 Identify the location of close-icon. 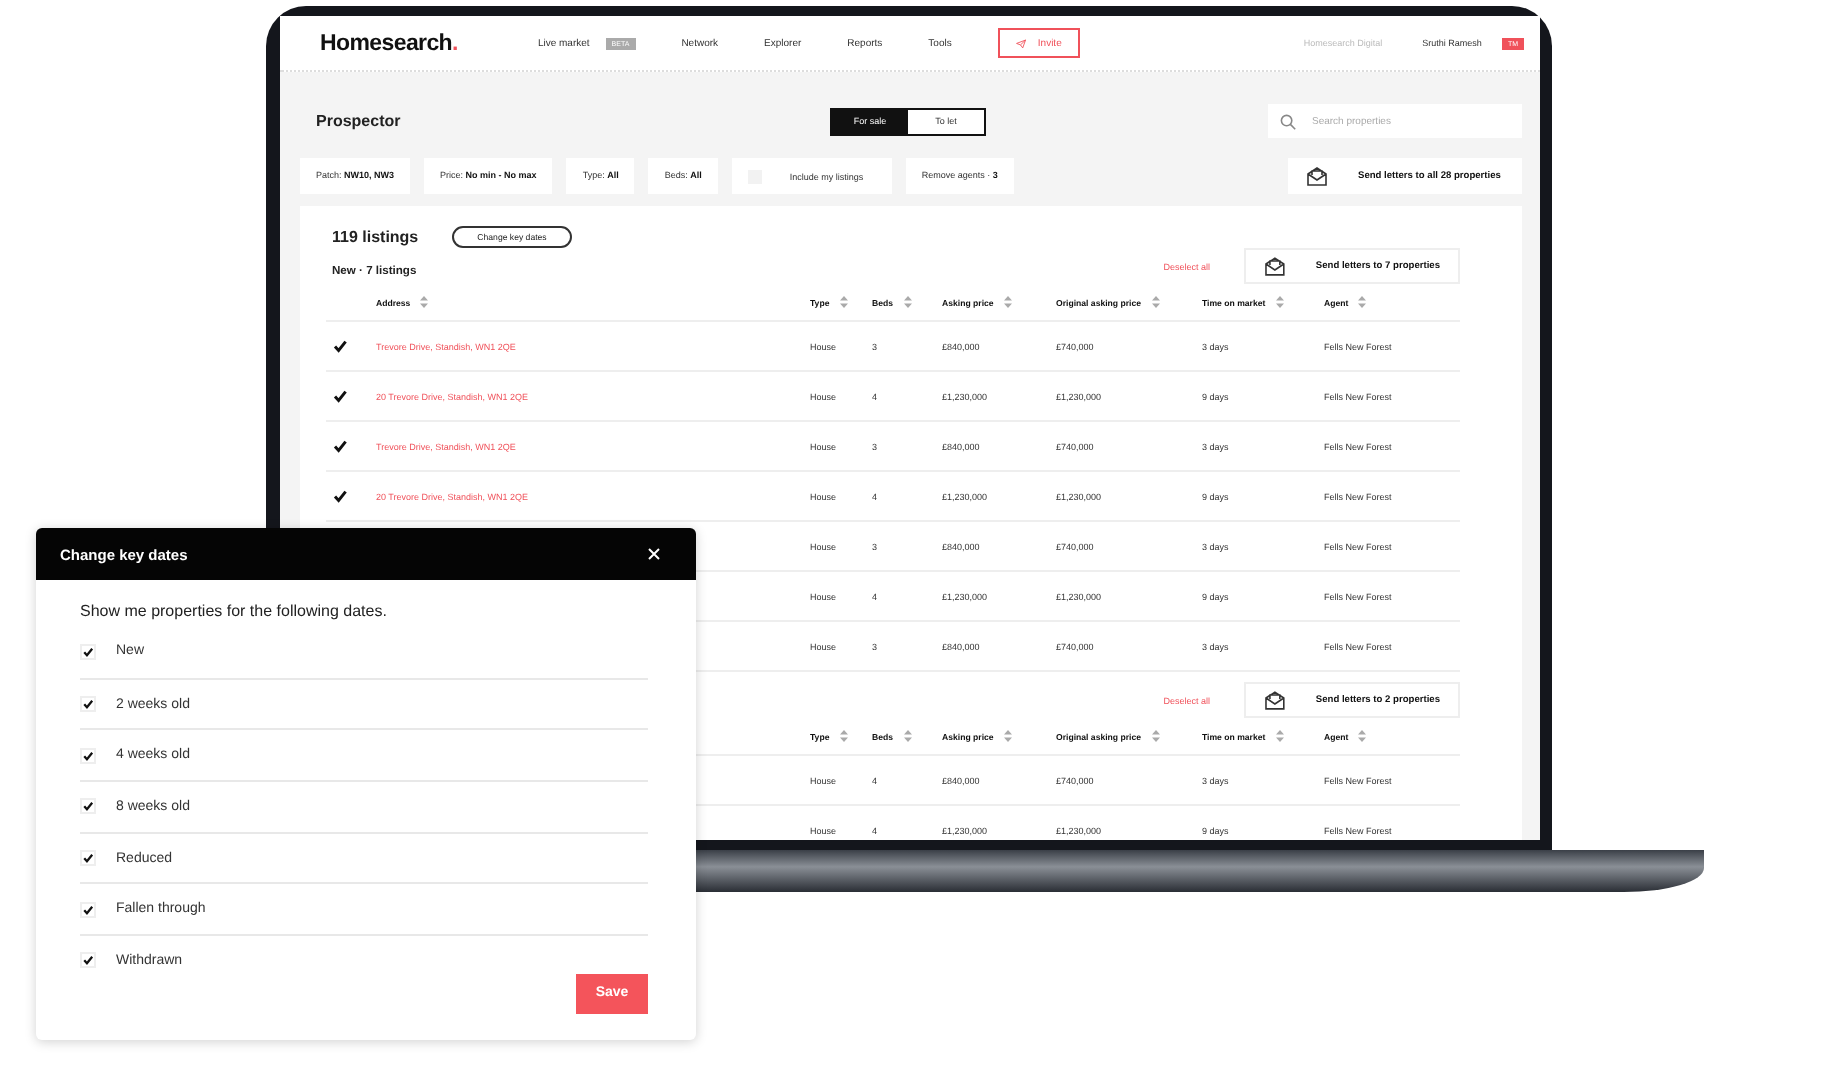
(654, 554).